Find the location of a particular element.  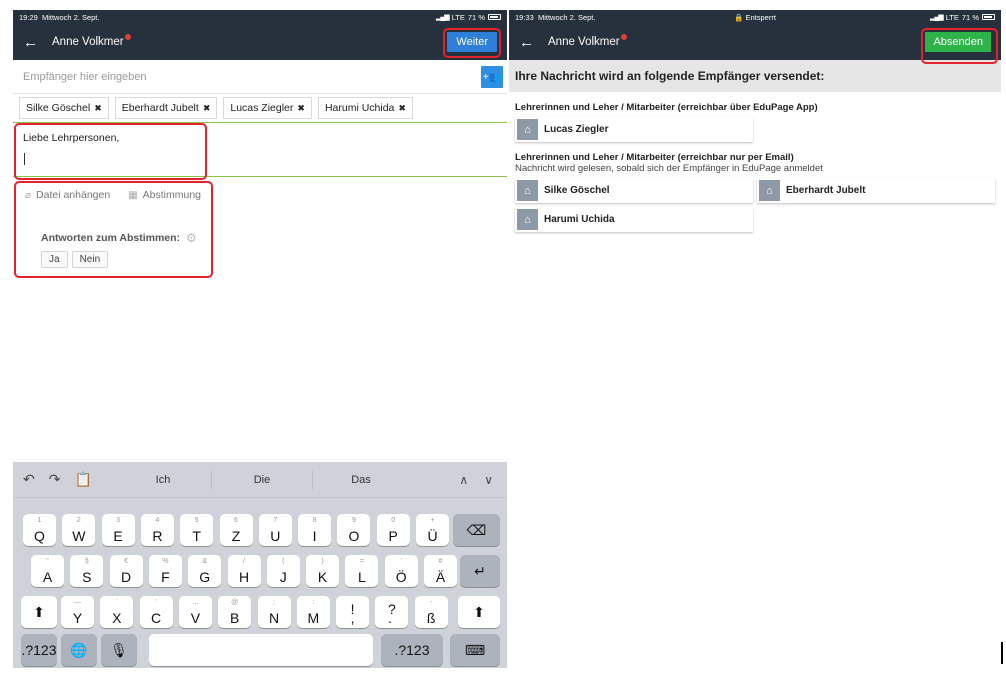

key-label: ß is located at coordinates (431, 618).